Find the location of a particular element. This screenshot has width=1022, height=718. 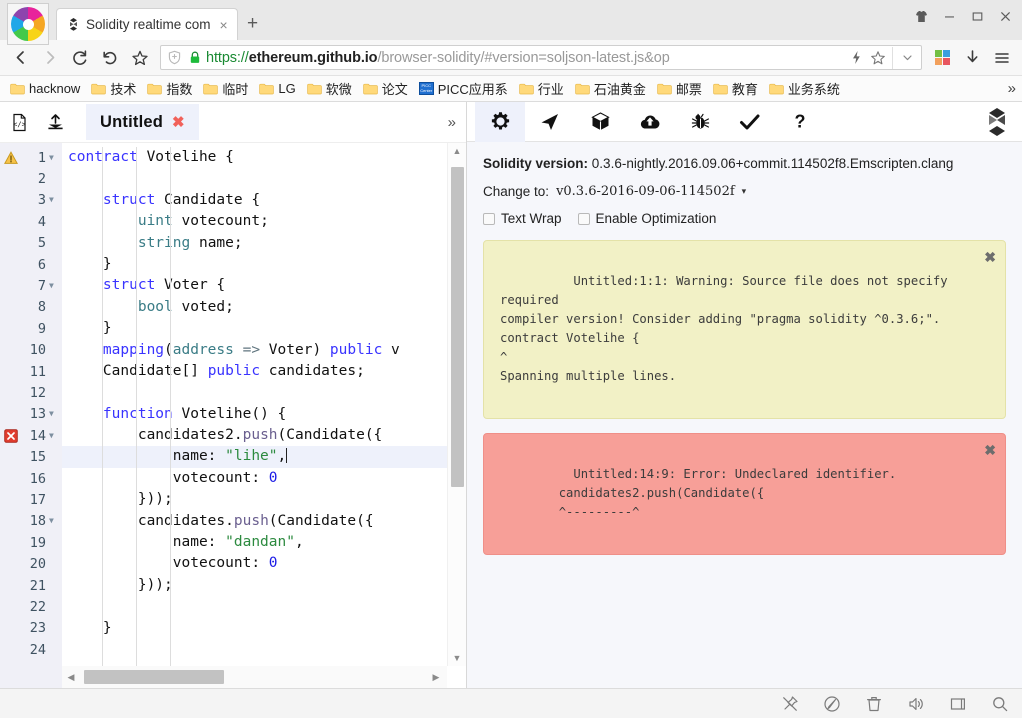

warning-marker-icon is located at coordinates (11, 157).